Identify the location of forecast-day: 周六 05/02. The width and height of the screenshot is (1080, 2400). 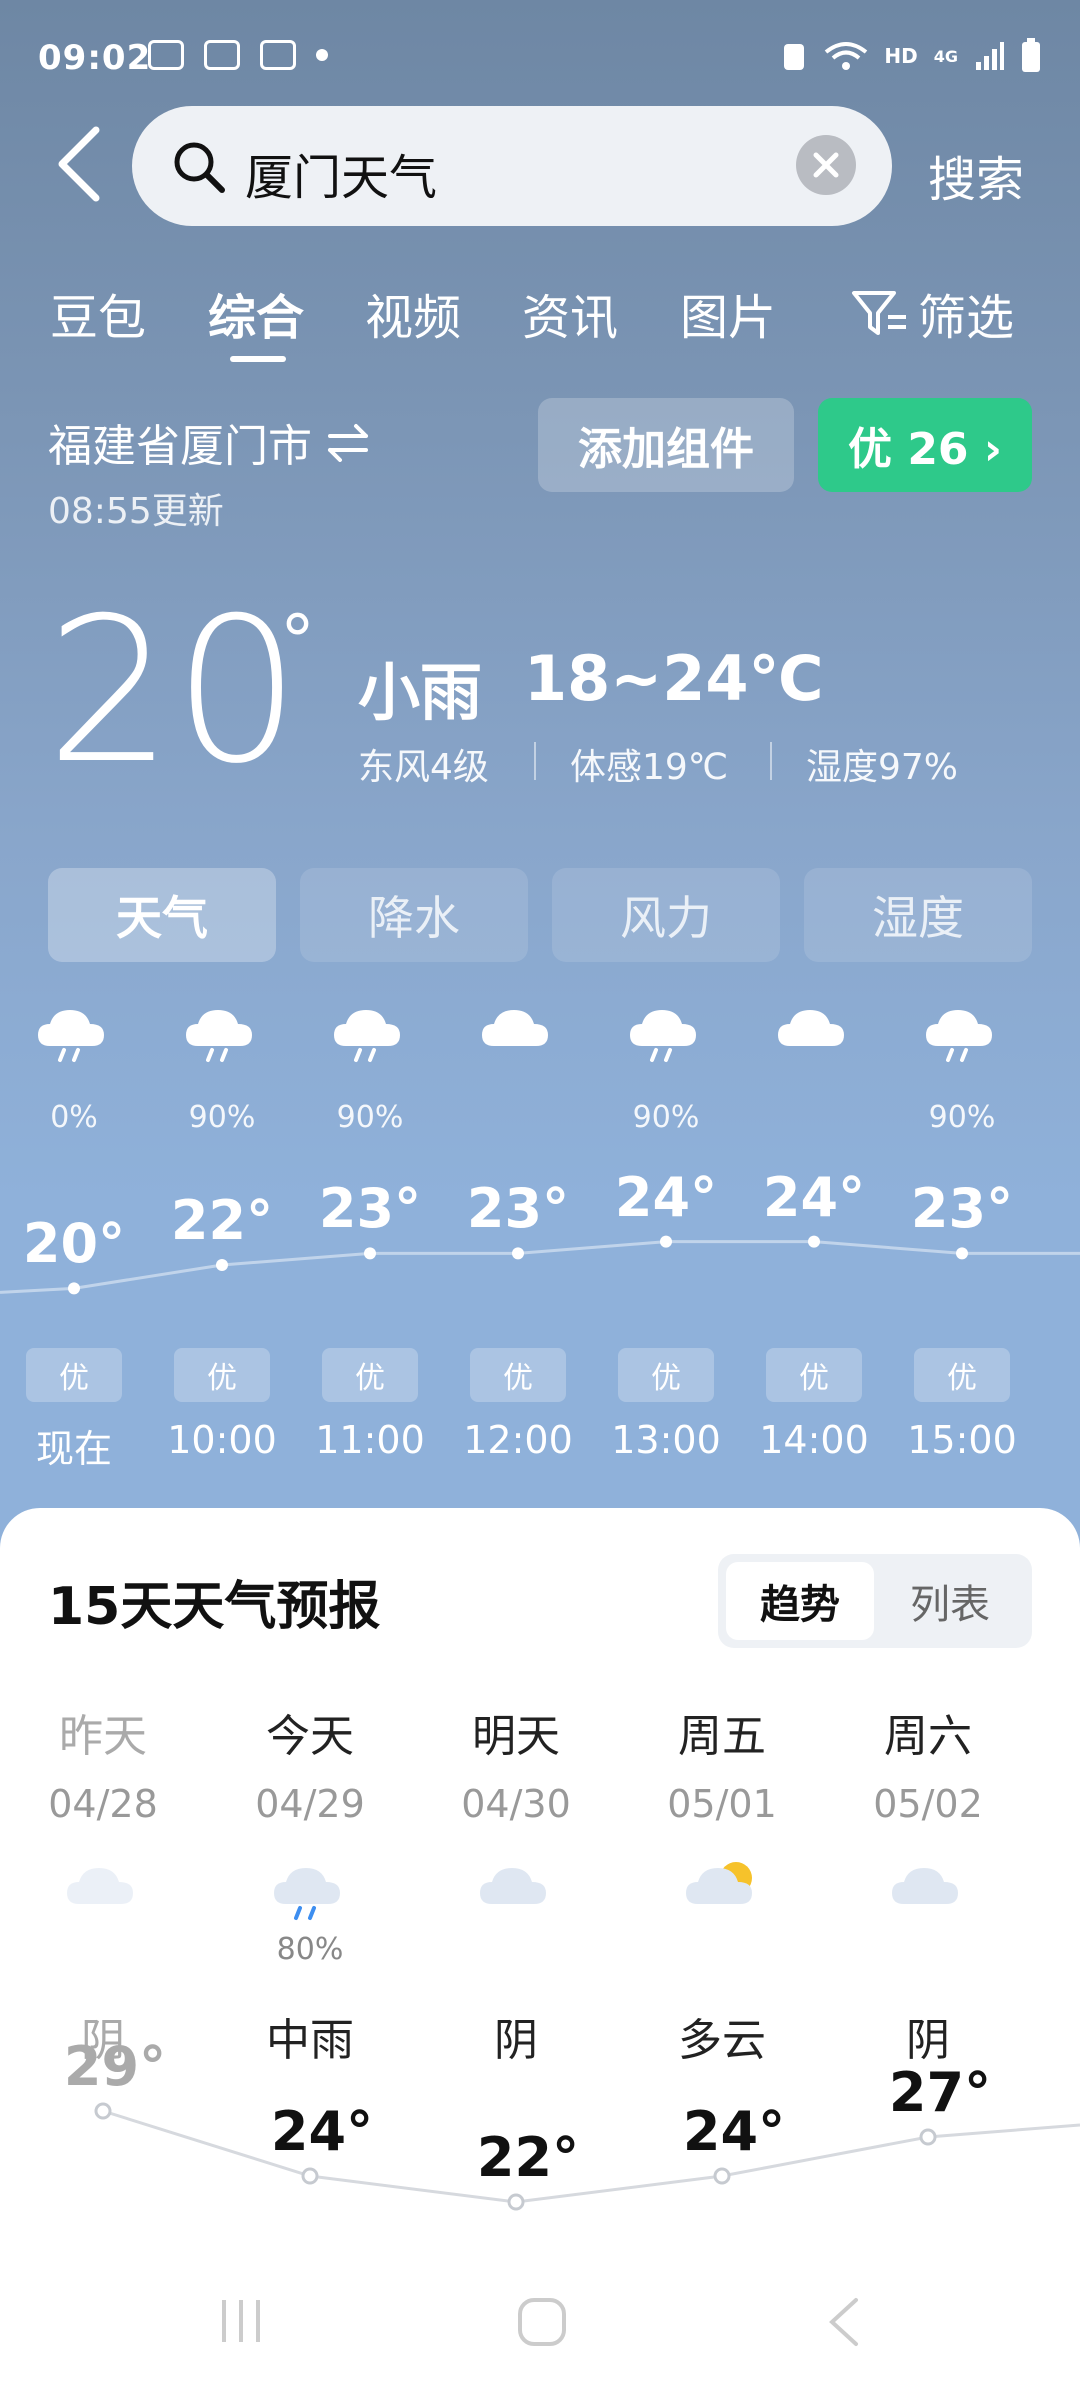
(928, 1813).